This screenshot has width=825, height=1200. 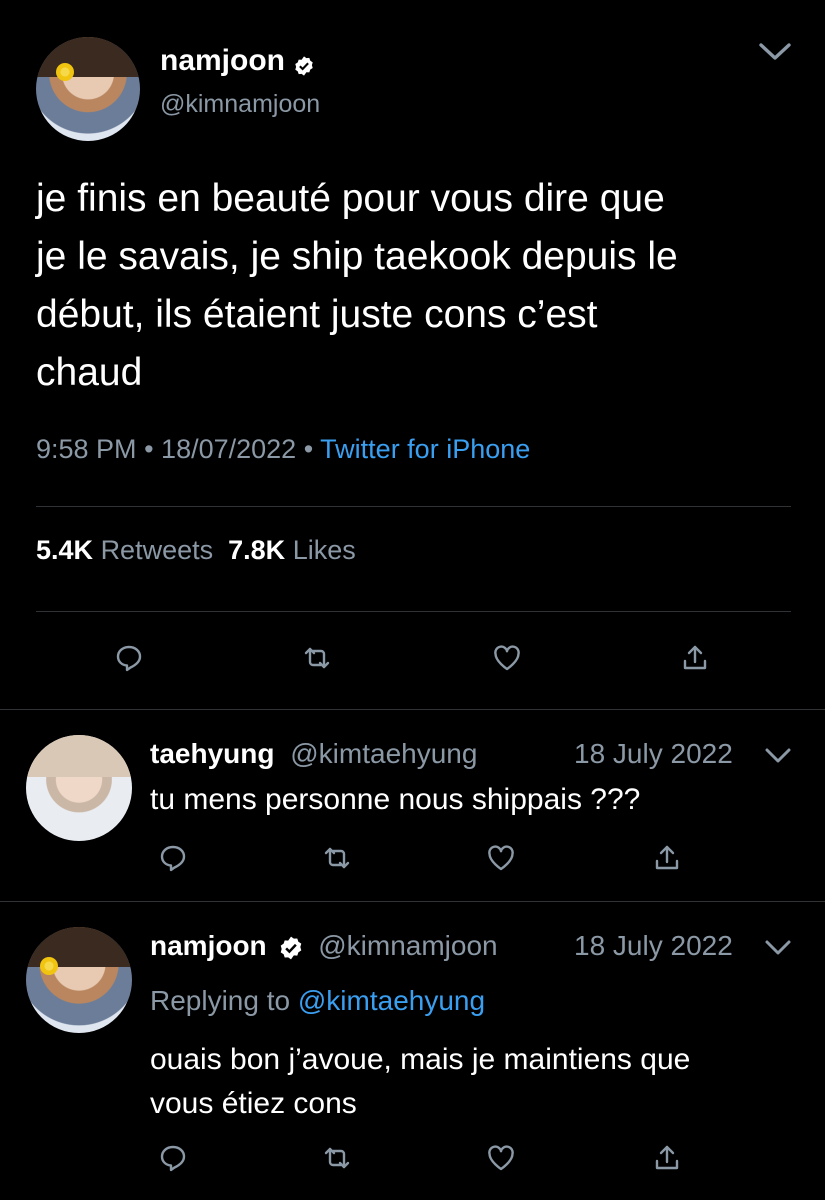 I want to click on retweets-stat: 5.4K Retweets, so click(x=124, y=550).